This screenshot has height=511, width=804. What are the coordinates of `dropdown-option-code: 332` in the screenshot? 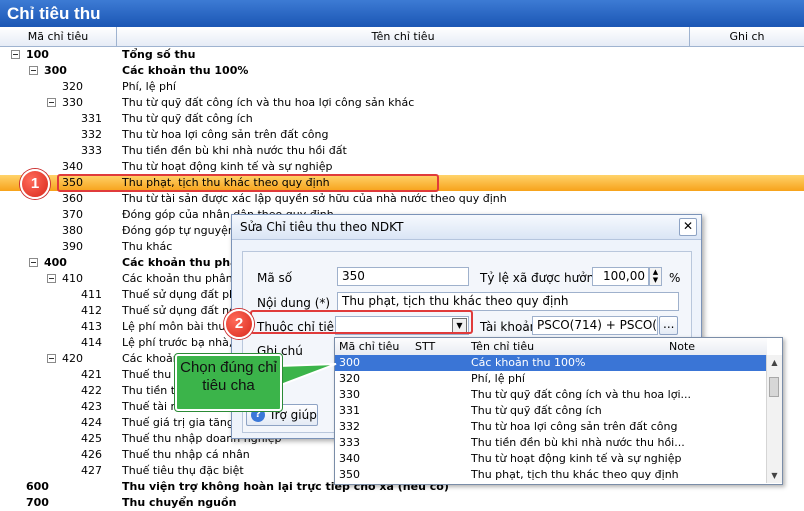 It's located at (349, 426).